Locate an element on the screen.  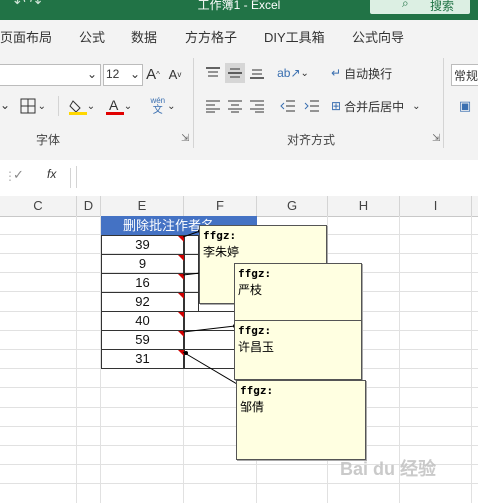
tab-ffgz: 方方格子 is located at coordinates (211, 36).